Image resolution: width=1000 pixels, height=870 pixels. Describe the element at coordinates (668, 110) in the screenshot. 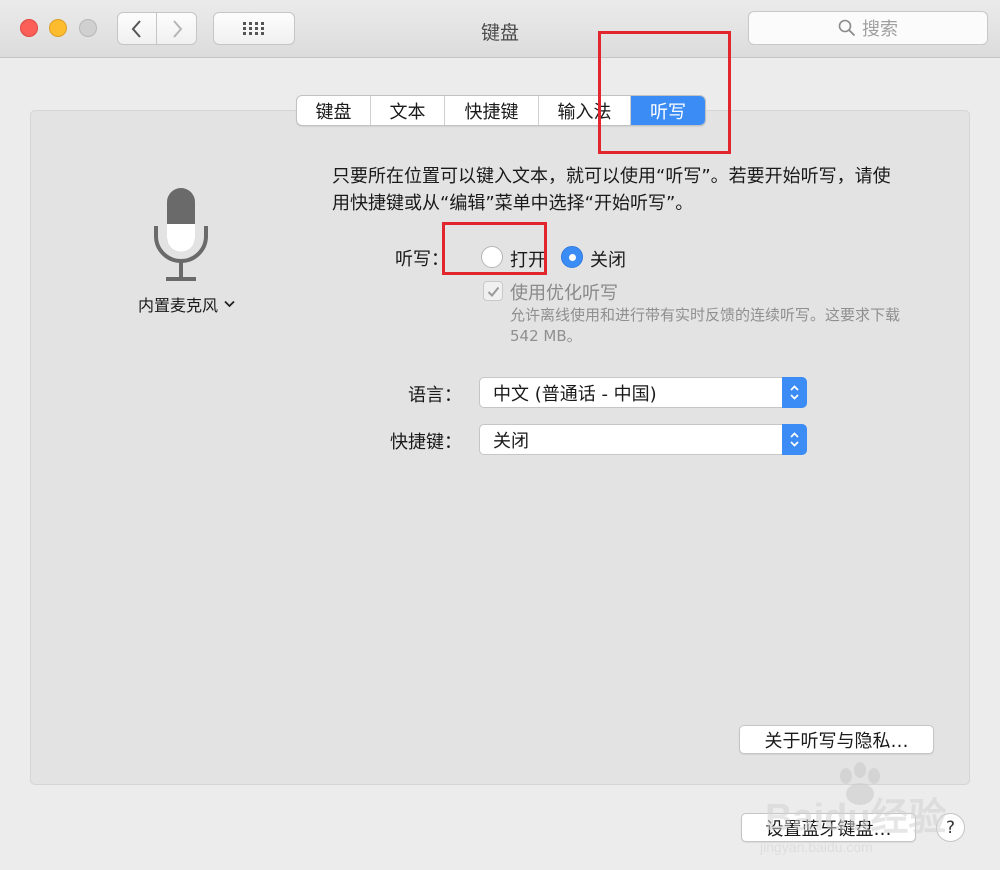

I see `tab-dictation: 听写` at that location.